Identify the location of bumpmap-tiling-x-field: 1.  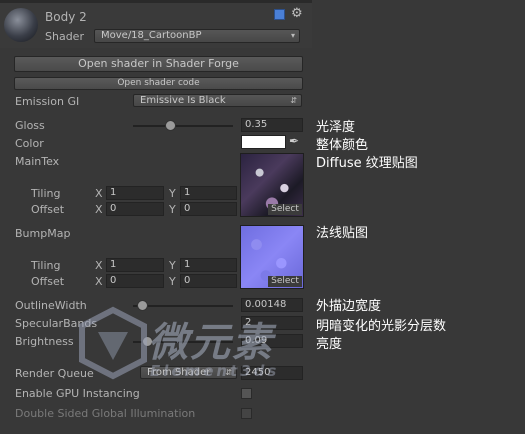
(135, 265).